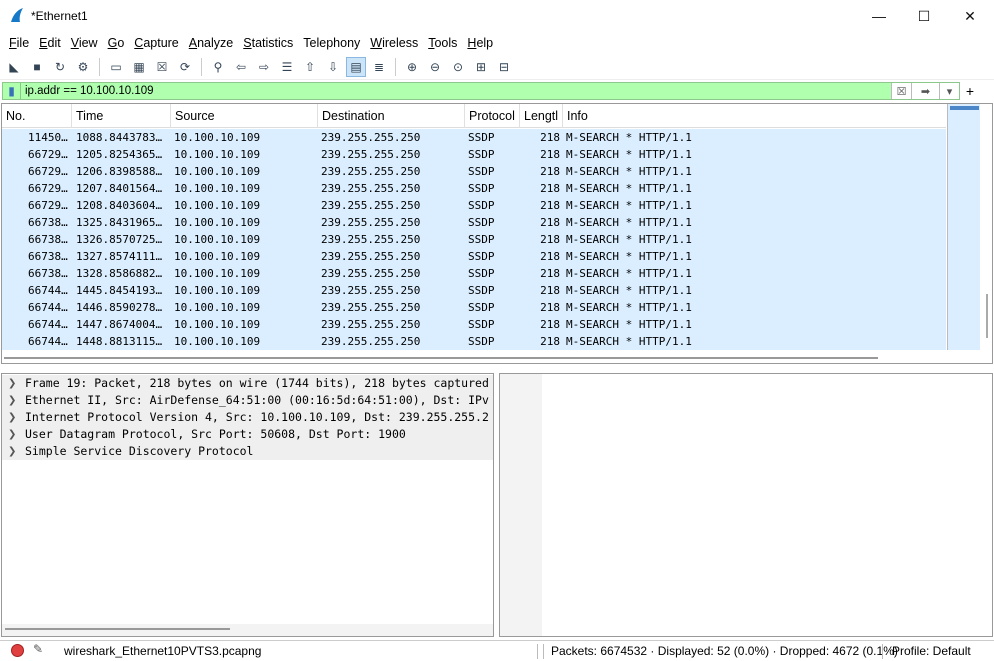  I want to click on column-header-time: Time, so click(121, 116).